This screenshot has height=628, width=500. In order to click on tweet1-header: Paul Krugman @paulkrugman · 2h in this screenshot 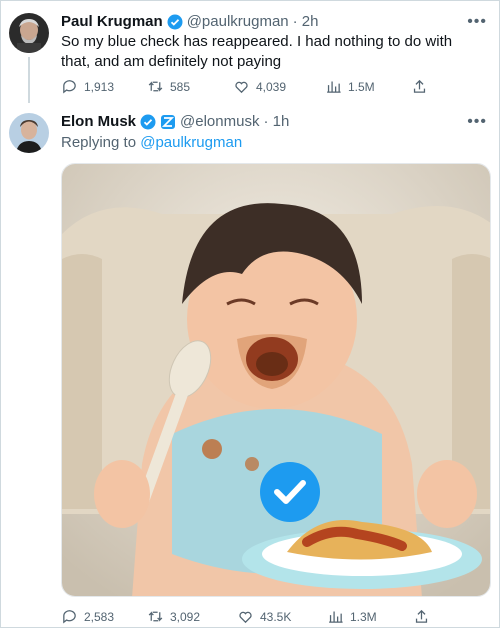, I will do `click(190, 21)`.